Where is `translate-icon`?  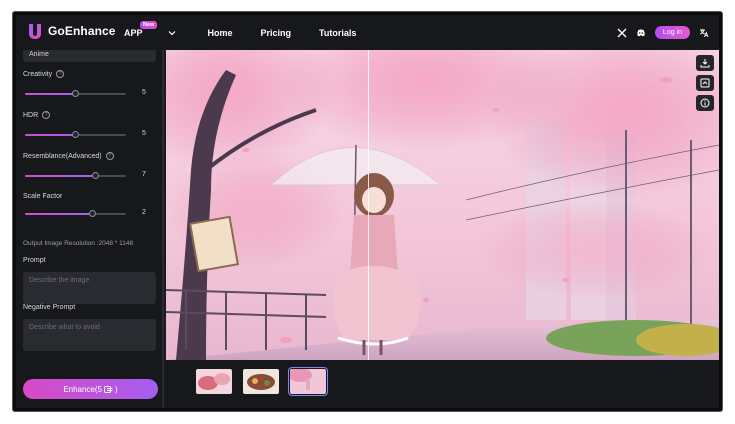
translate-icon is located at coordinates (704, 33).